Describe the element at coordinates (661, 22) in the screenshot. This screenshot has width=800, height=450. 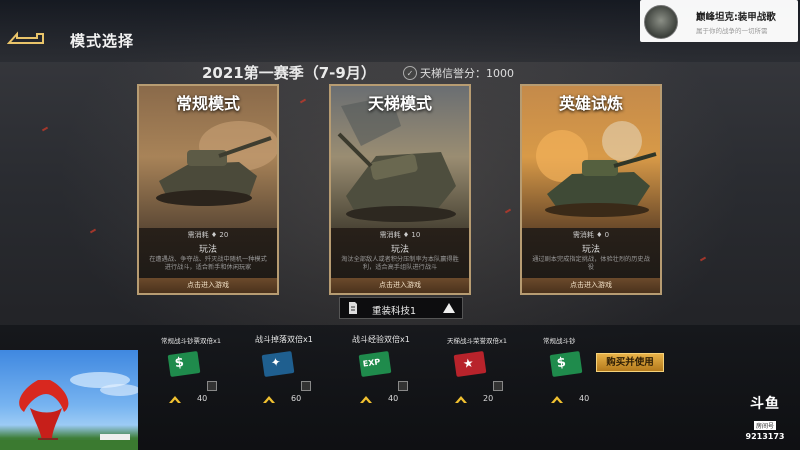
I see `channel-avatar` at that location.